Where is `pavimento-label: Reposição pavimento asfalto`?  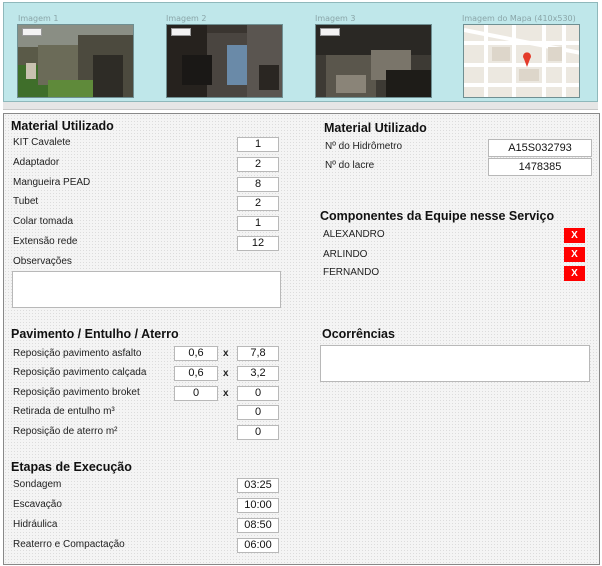 pavimento-label: Reposição pavimento asfalto is located at coordinates (77, 353).